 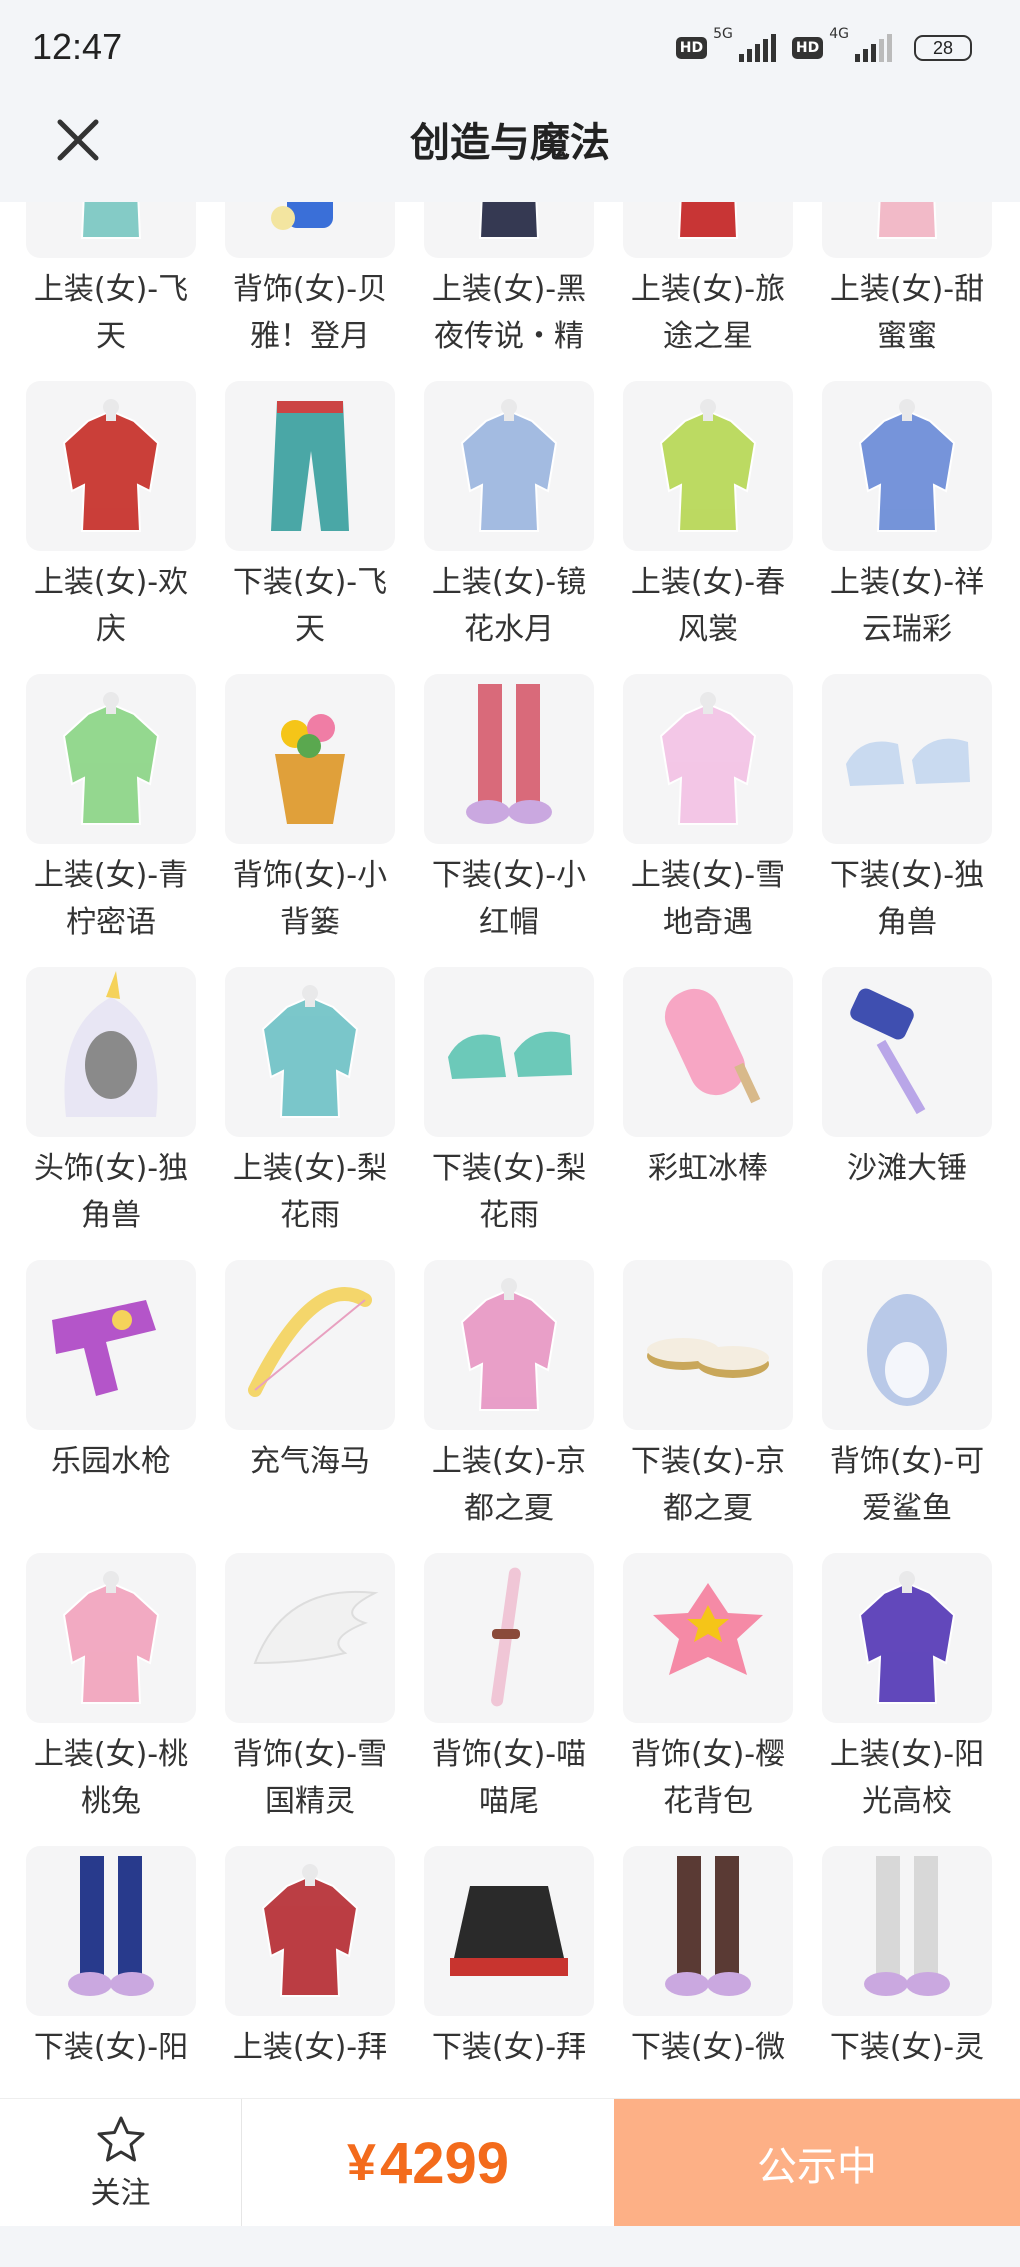 I want to click on star-icon, so click(x=120, y=2139).